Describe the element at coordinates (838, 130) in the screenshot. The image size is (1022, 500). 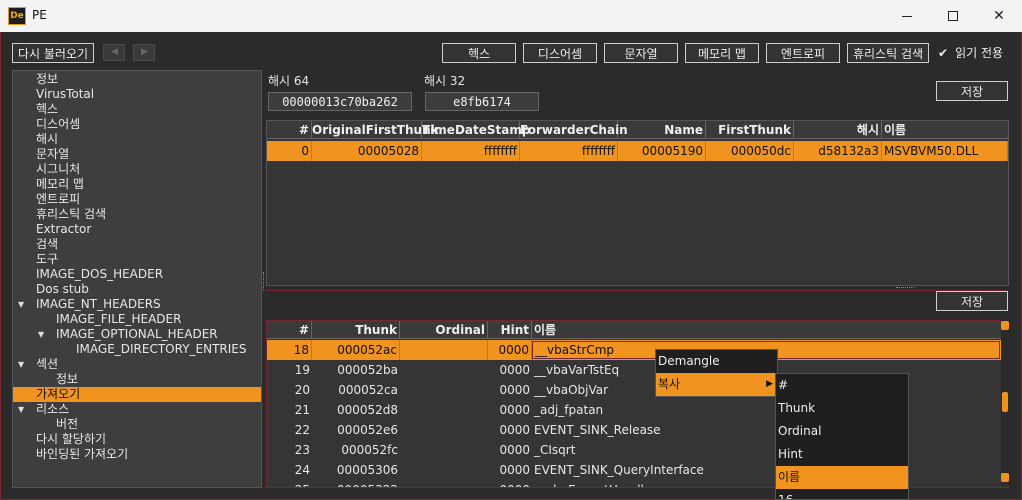
I see `col-hash: 해시` at that location.